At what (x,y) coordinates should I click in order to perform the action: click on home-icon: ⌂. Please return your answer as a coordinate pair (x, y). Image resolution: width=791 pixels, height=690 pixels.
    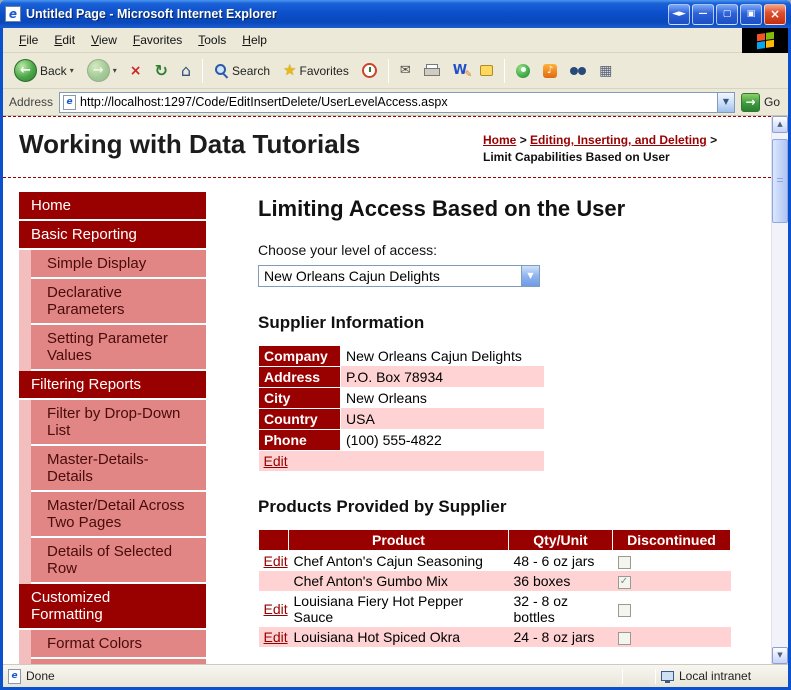
    Looking at the image, I should click on (186, 70).